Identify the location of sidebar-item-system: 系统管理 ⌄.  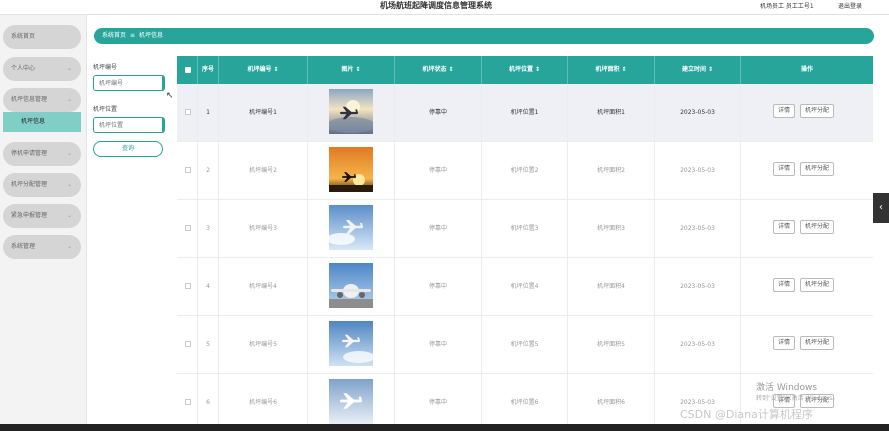
(42, 247).